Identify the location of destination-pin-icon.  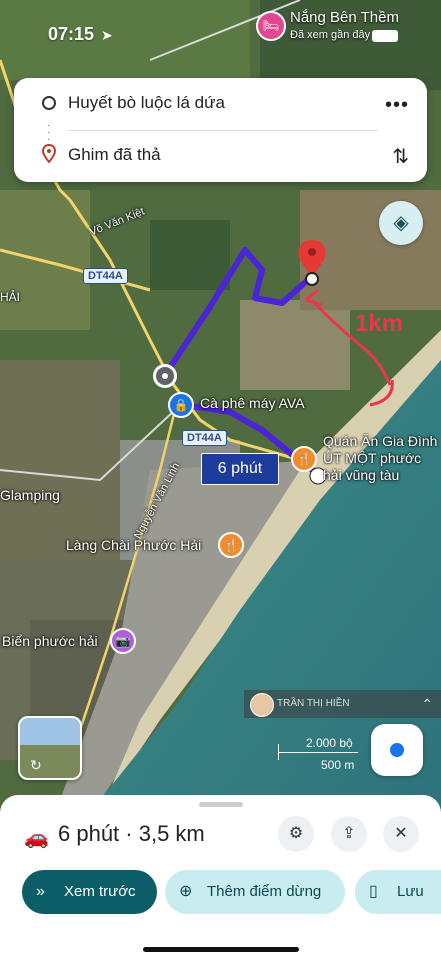
(49, 154).